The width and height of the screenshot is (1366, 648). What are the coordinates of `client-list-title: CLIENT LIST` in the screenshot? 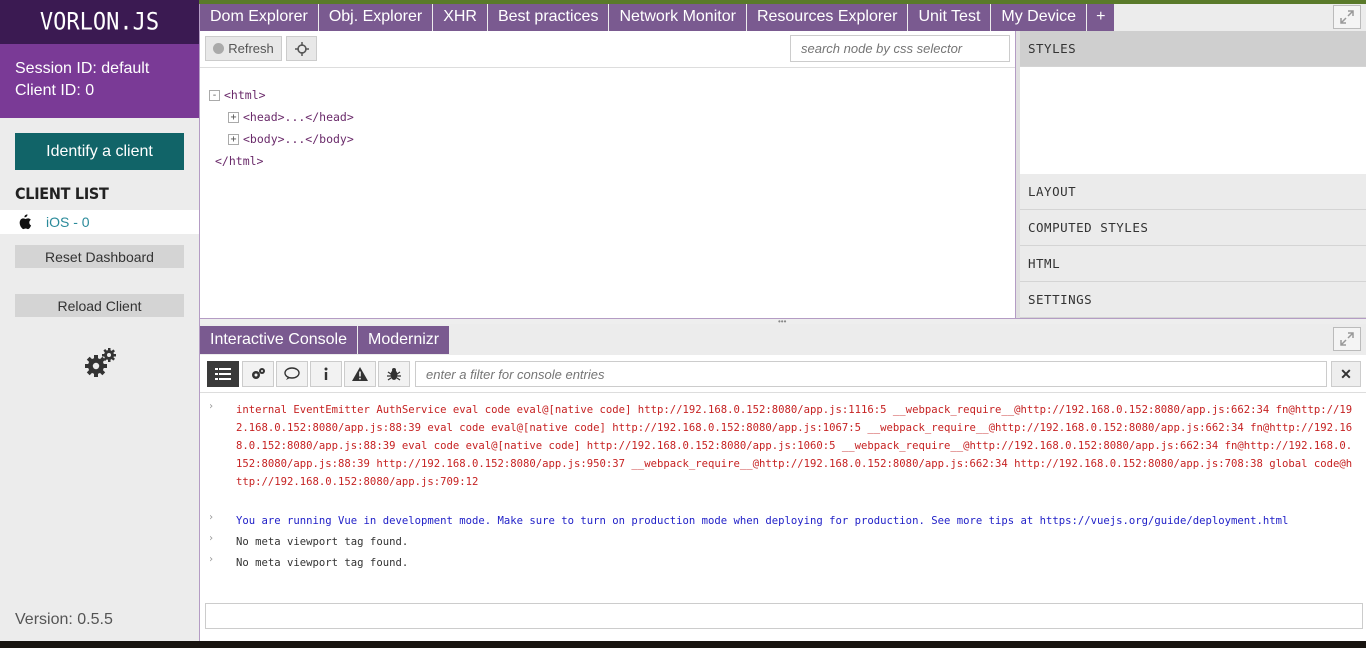 It's located at (62, 193).